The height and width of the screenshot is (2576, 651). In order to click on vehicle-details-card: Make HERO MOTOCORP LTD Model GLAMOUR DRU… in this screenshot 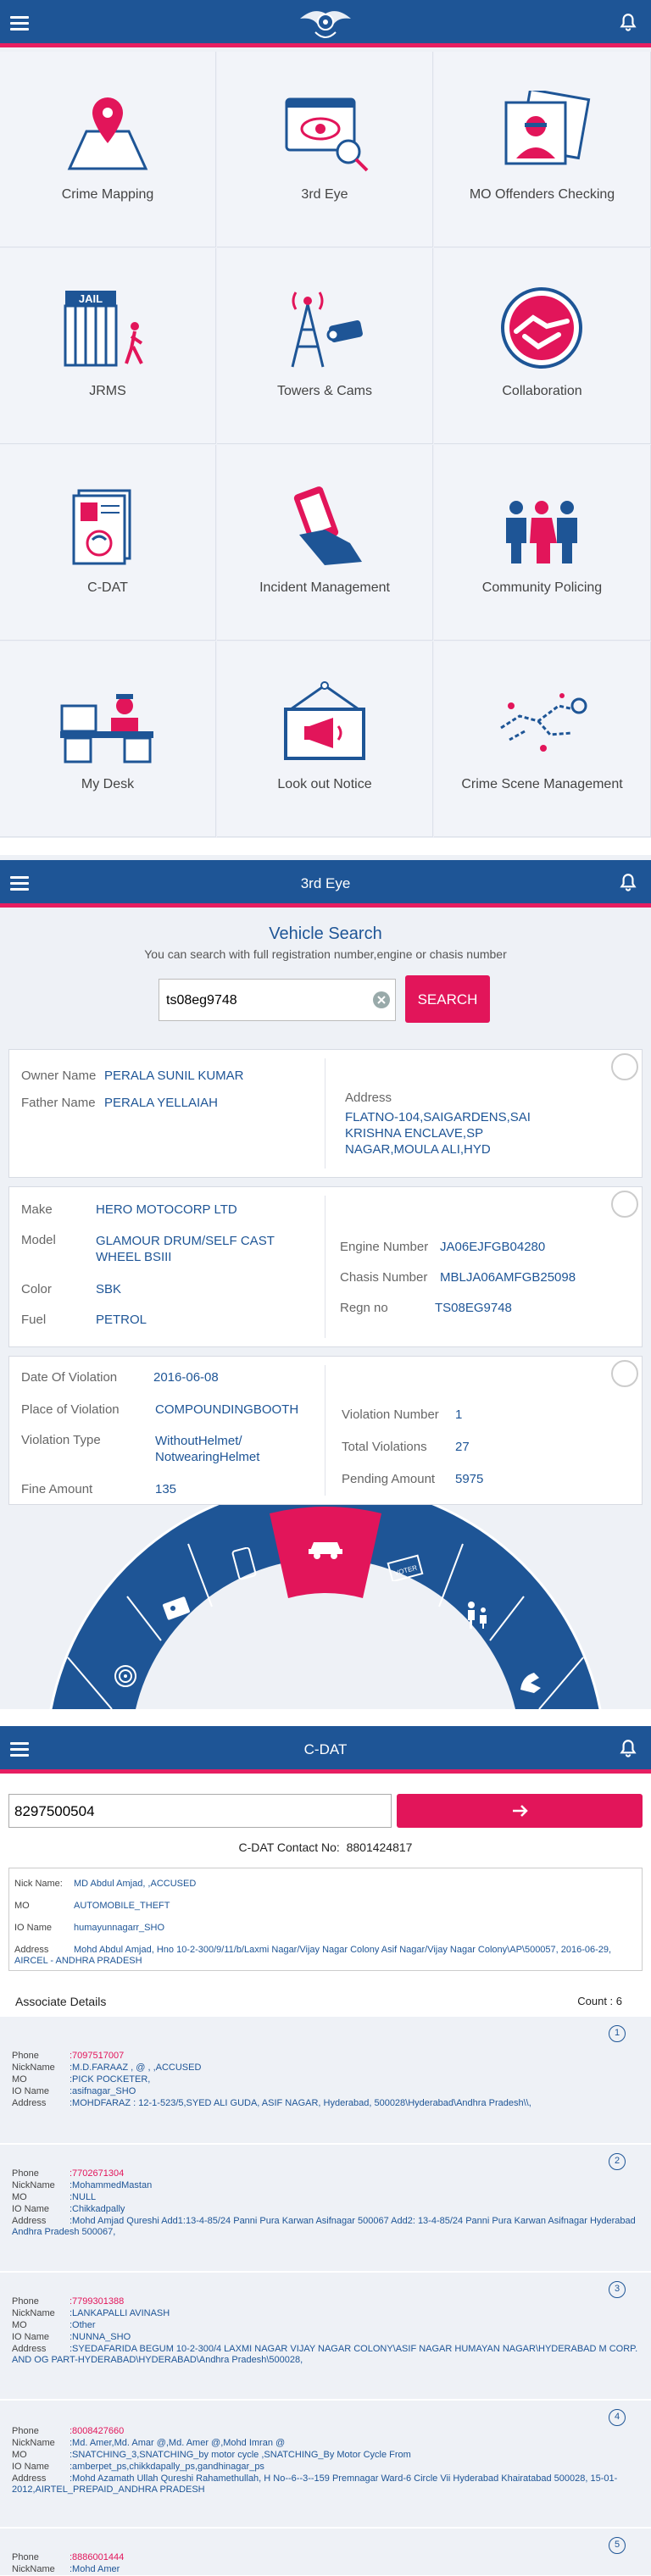, I will do `click(325, 1266)`.